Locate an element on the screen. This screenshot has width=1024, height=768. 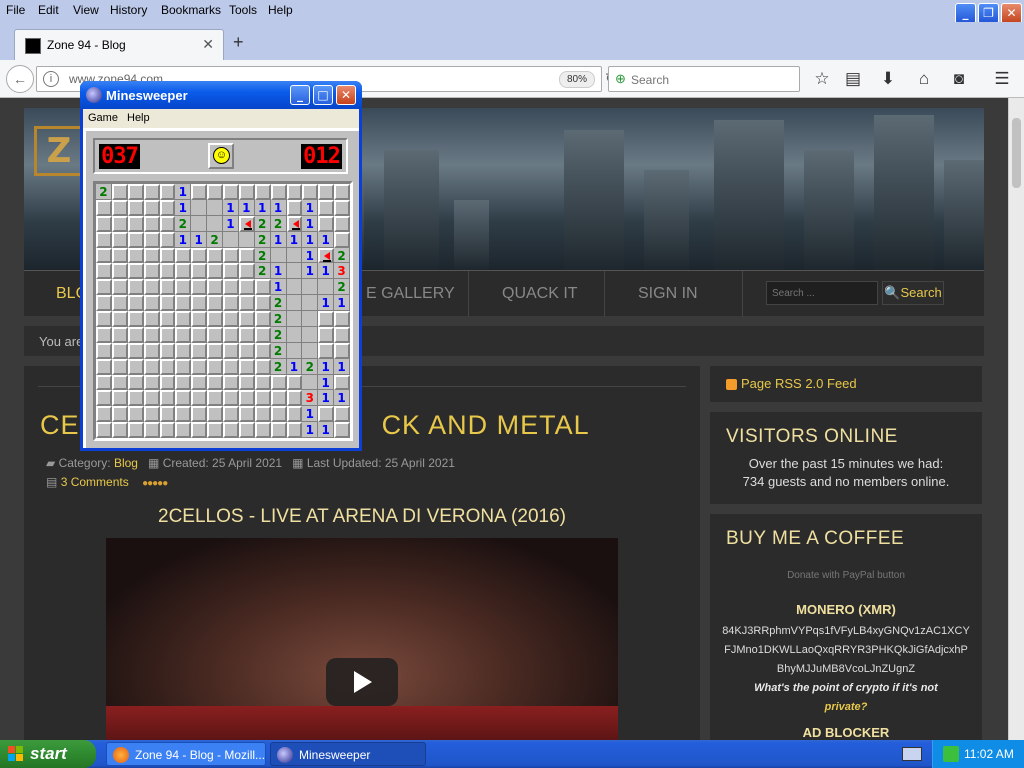
nav-gallery: E GALLERY is located at coordinates (410, 294).